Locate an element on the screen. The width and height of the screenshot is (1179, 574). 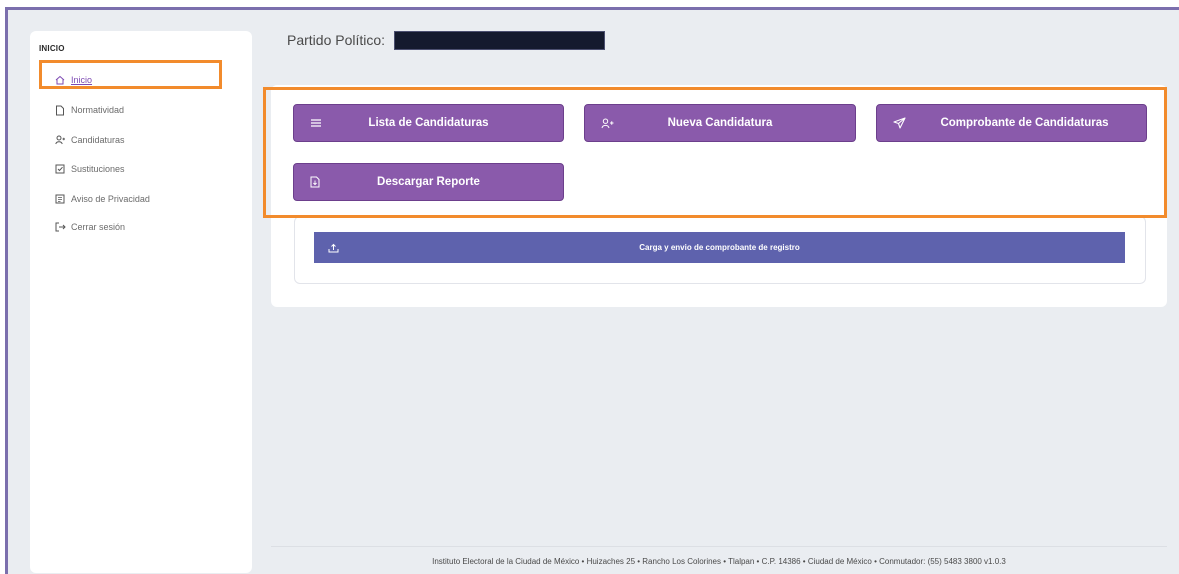
sidebar-item-sustituciones: Sustituciones is located at coordinates (89, 169).